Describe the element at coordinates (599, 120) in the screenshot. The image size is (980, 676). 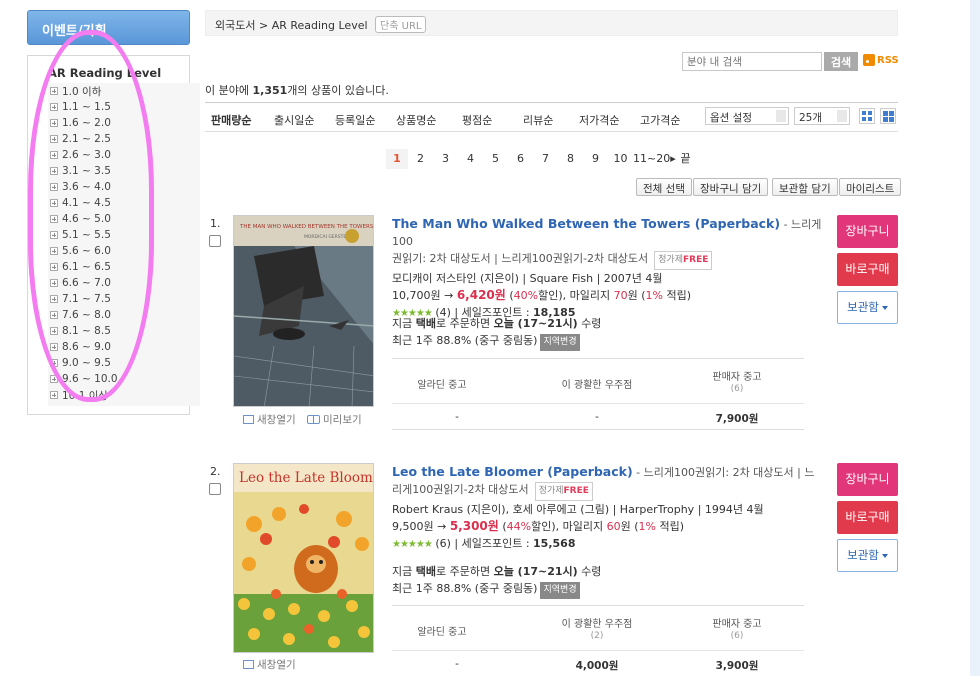
I see `sort-tab-low-price: 저가격순` at that location.